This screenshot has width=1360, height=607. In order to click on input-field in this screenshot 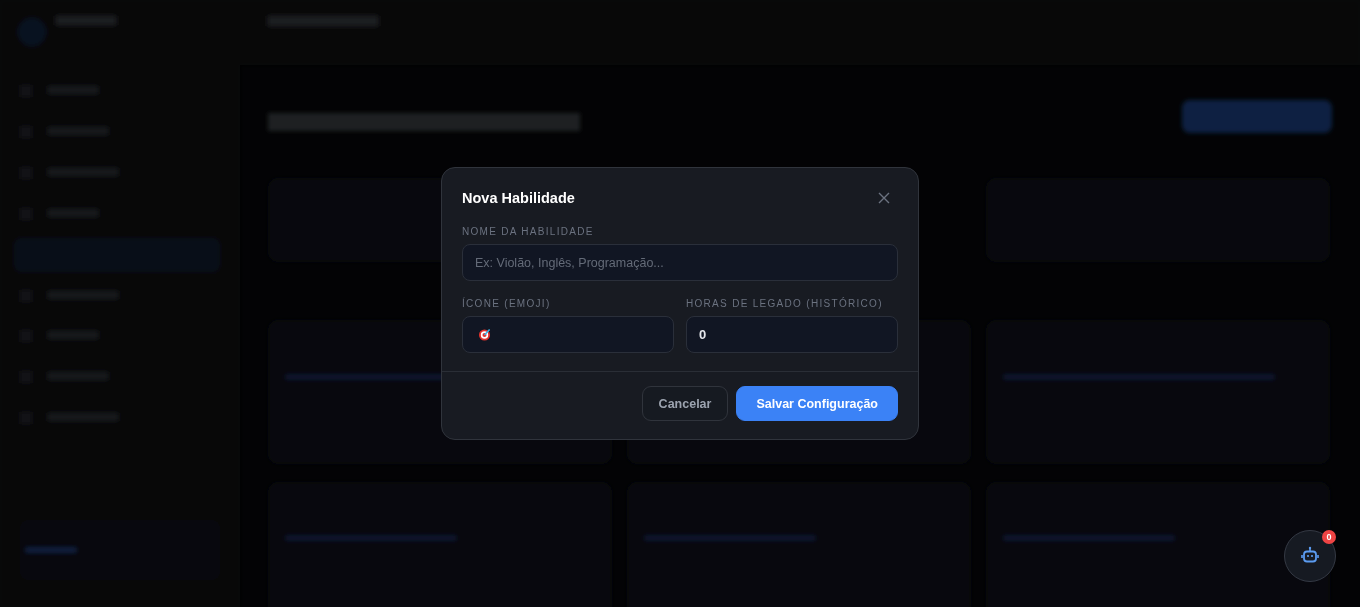, I will do `click(568, 334)`.